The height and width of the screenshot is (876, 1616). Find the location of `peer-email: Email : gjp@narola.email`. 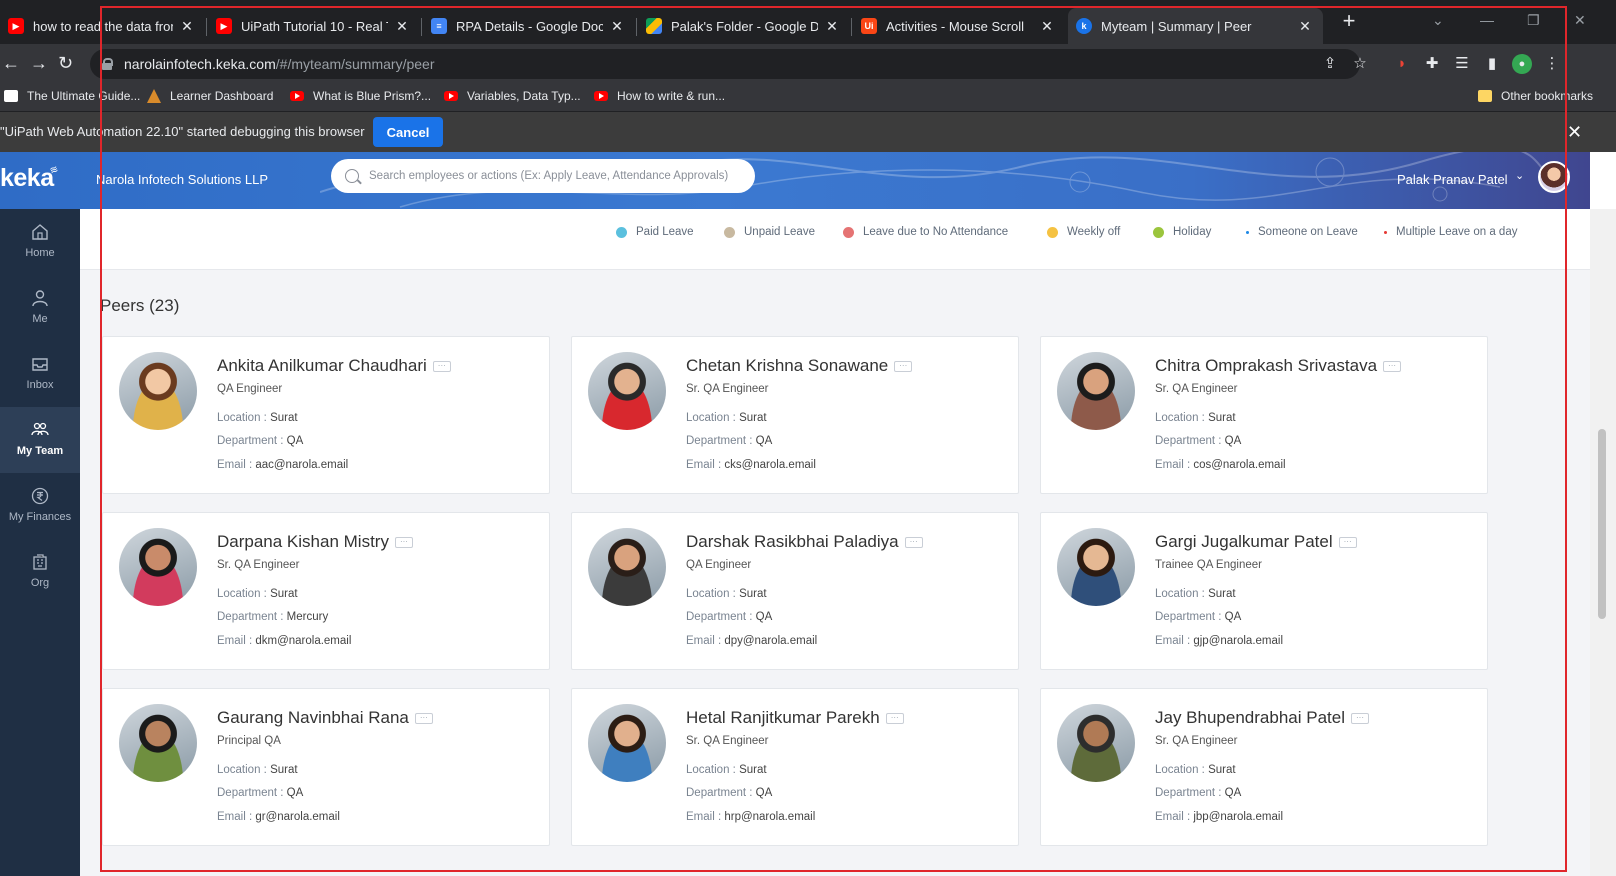

peer-email: Email : gjp@narola.email is located at coordinates (1219, 641).